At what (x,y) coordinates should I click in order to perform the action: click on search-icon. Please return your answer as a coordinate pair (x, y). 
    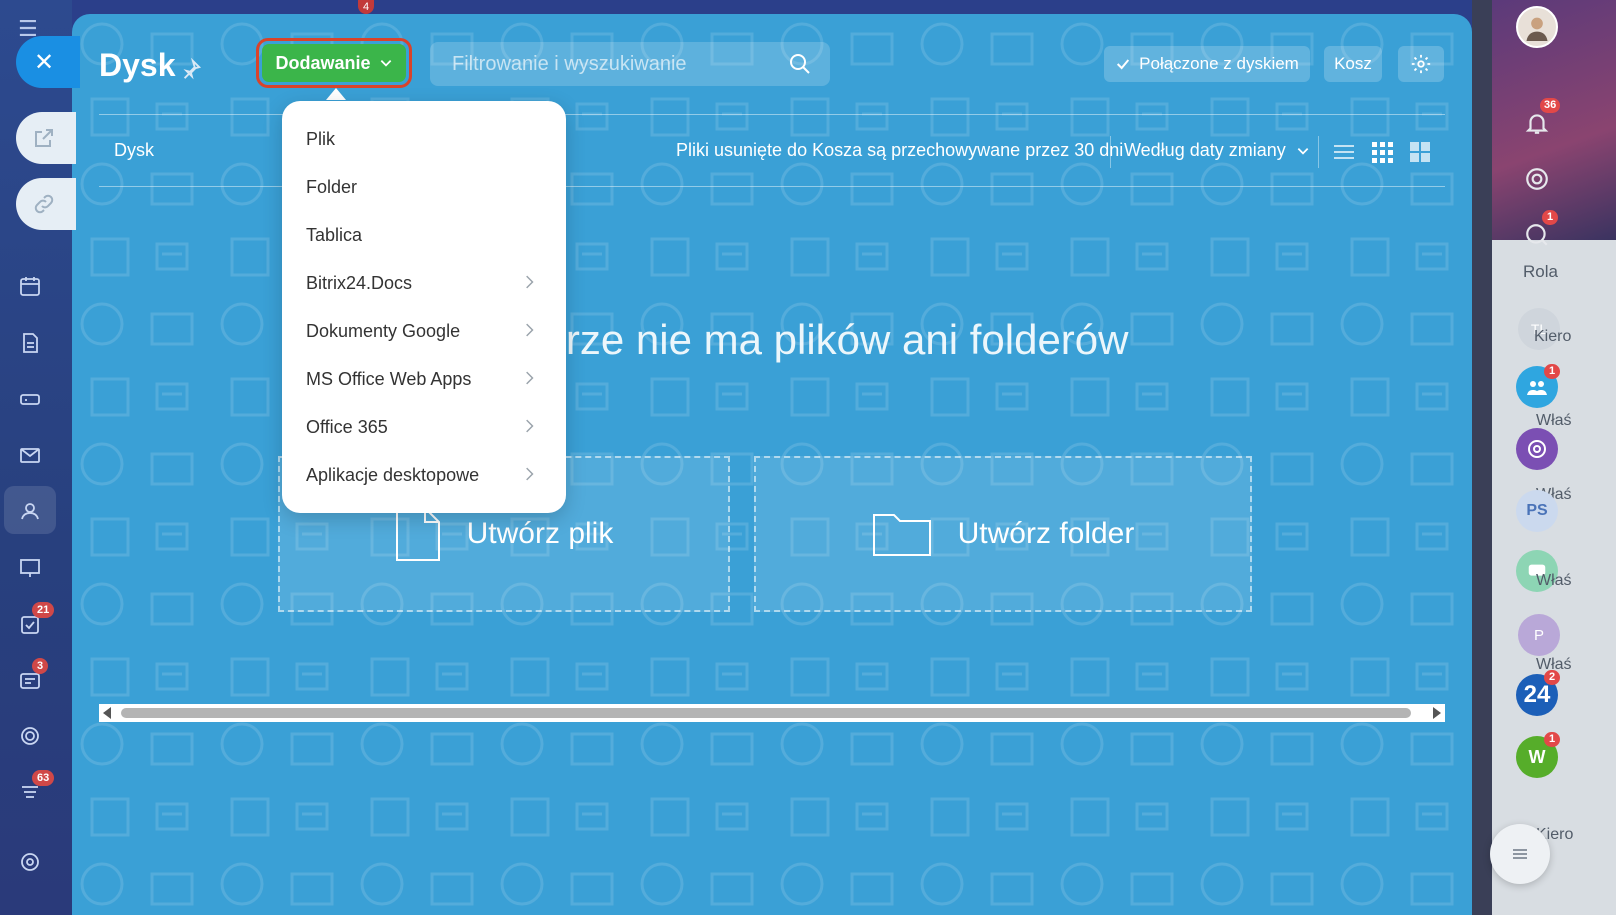
    Looking at the image, I should click on (800, 64).